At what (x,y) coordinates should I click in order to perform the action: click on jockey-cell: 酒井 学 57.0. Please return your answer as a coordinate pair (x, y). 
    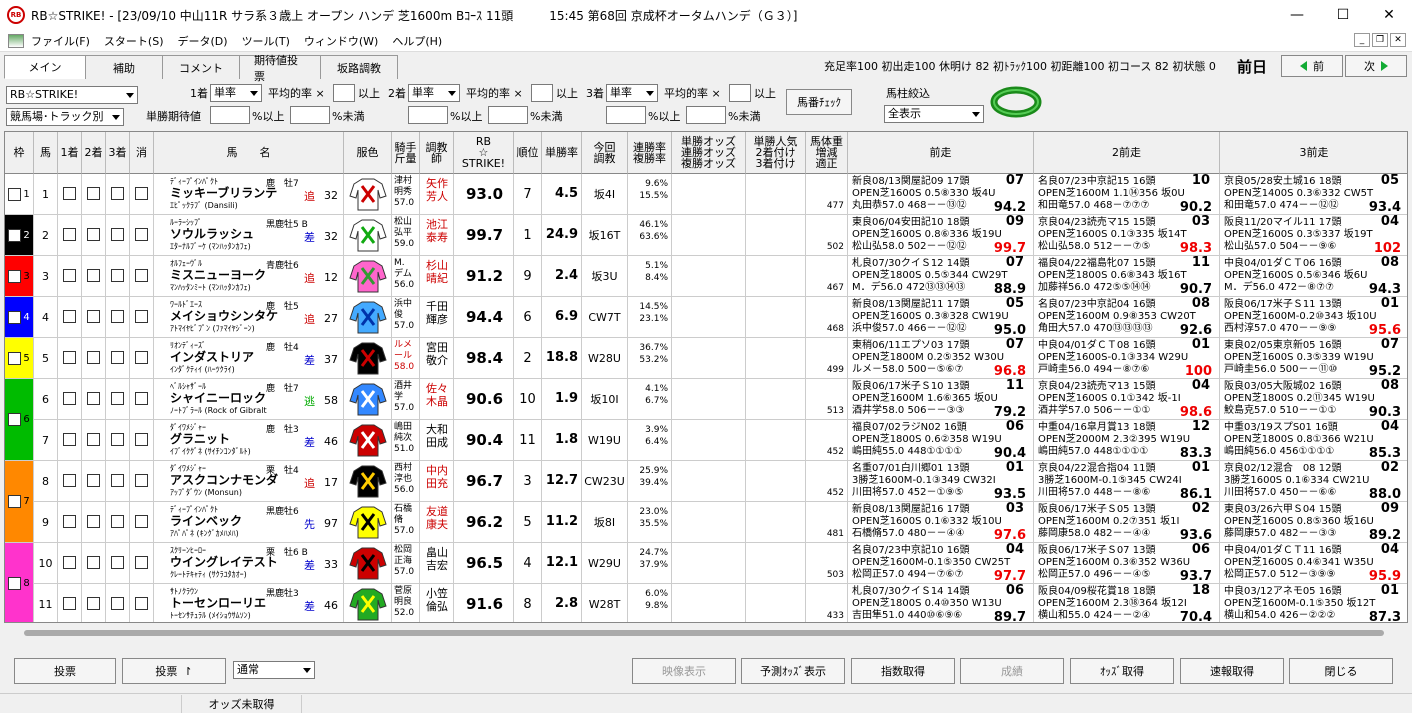
    Looking at the image, I should click on (406, 399).